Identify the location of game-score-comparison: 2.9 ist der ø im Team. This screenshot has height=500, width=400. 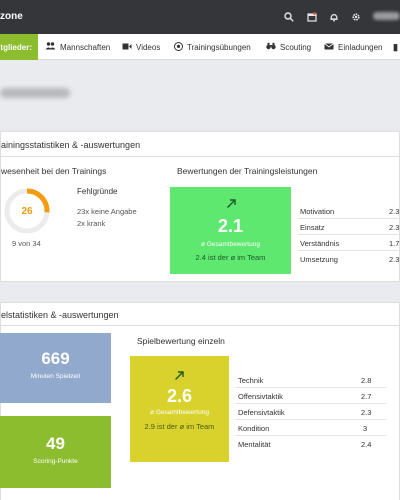
(179, 426).